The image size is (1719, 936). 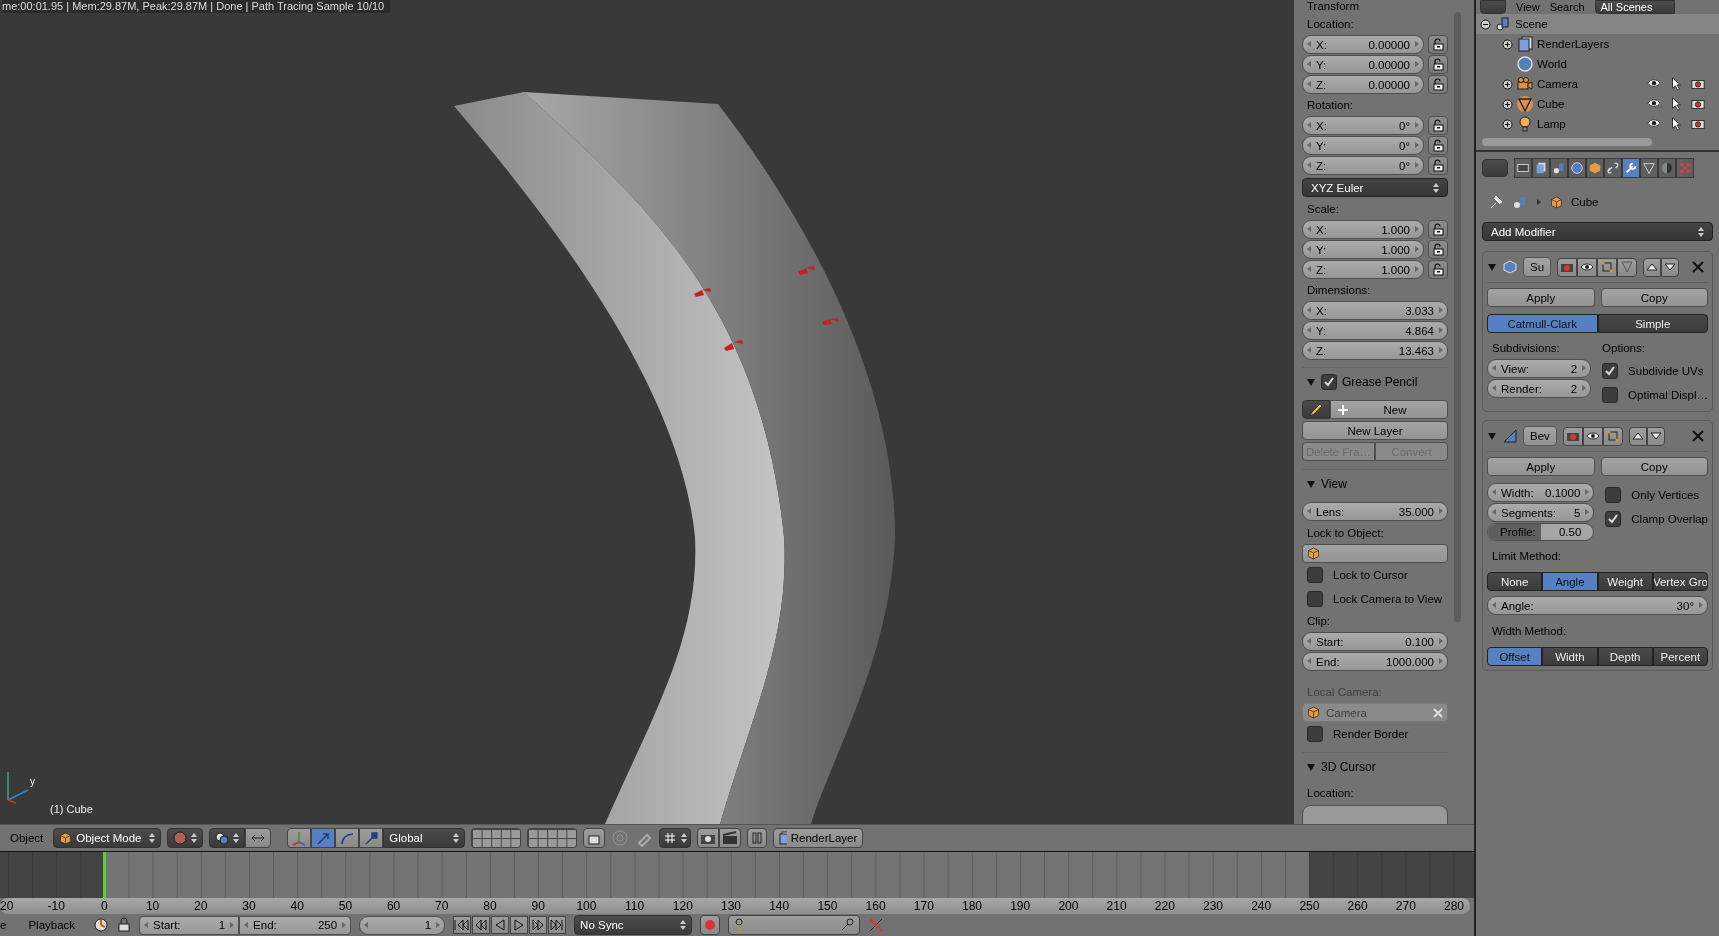 I want to click on pencil-dropdown, so click(x=1316, y=409).